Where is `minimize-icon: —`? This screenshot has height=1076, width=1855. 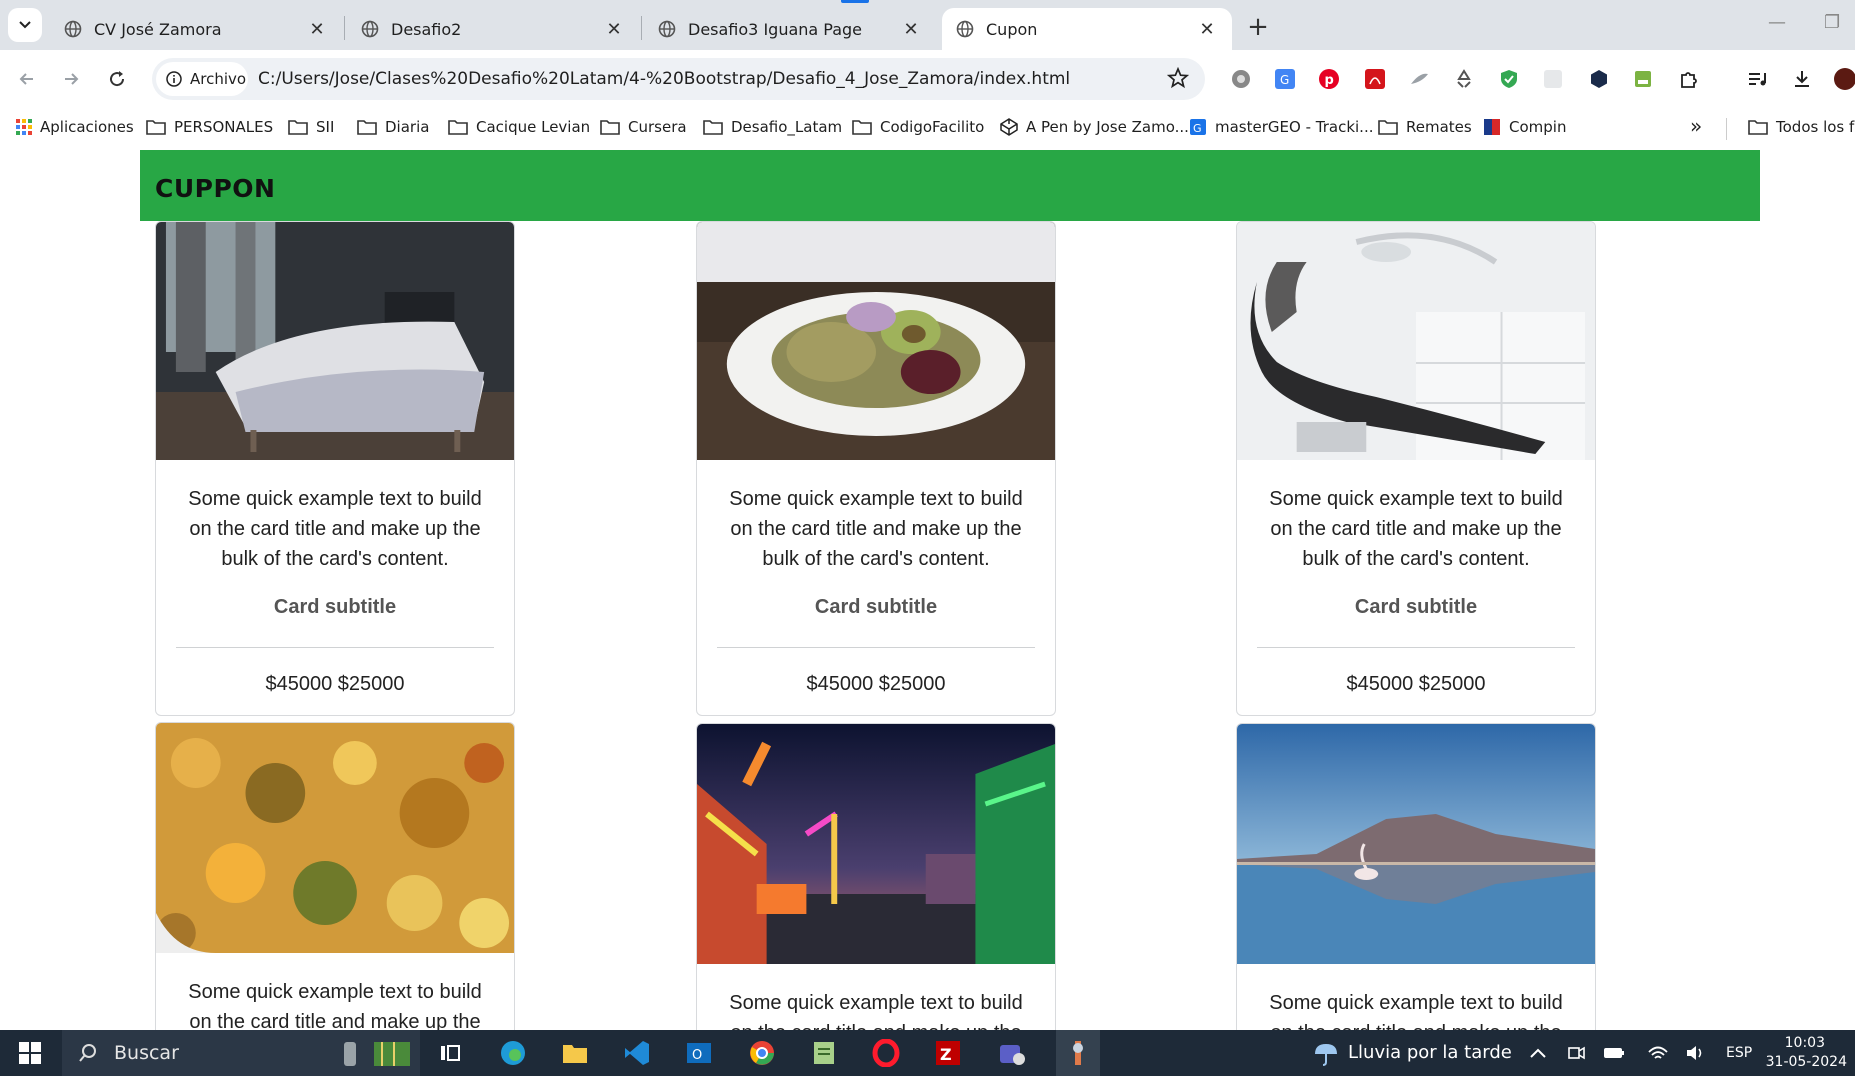
minimize-icon: — is located at coordinates (1777, 22).